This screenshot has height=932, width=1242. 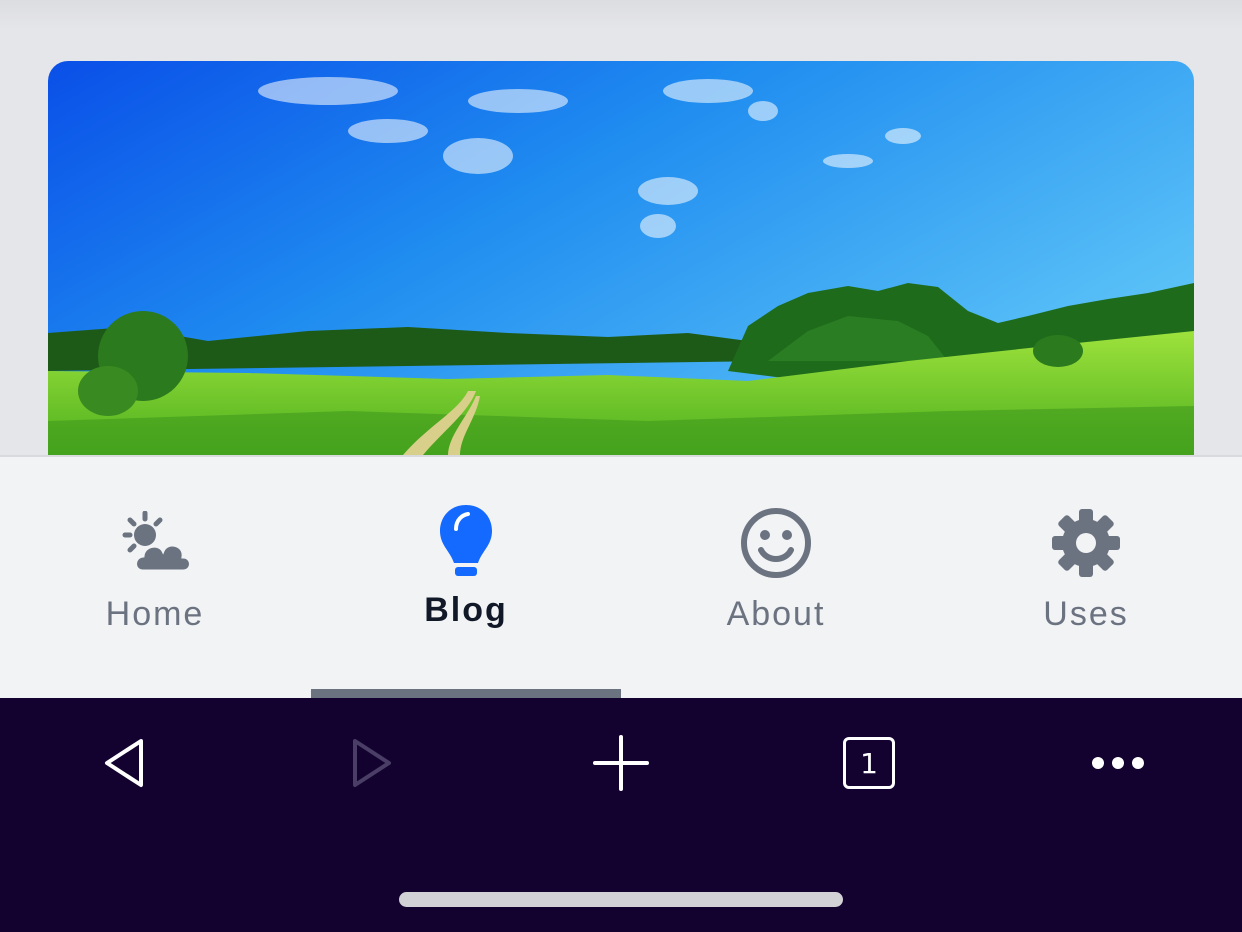 I want to click on tab-blog: Blog, so click(x=466, y=577).